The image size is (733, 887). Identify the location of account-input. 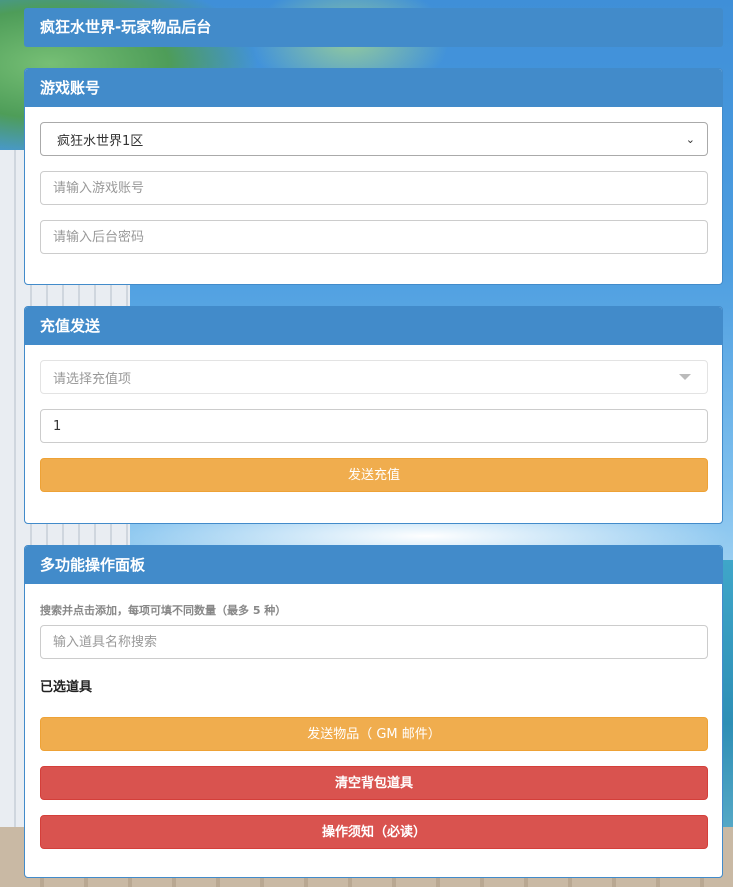
(374, 188).